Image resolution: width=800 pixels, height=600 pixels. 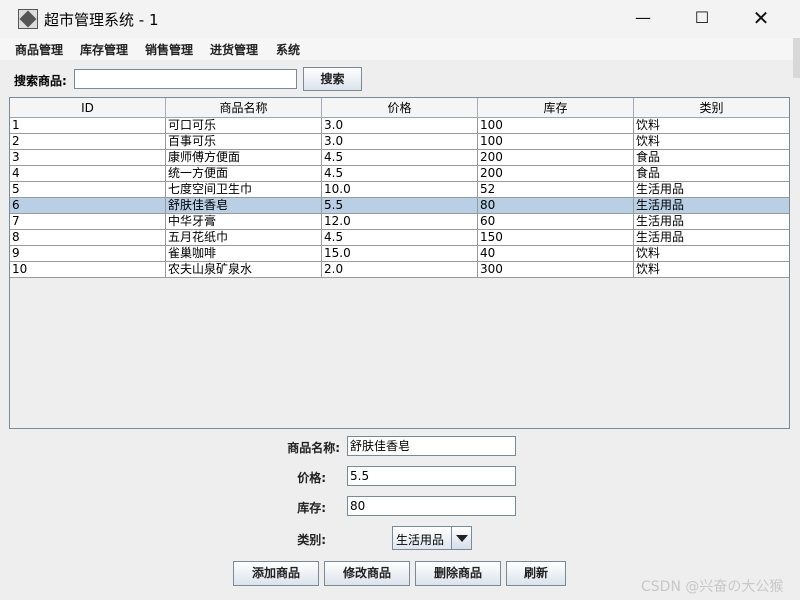 I want to click on title-bar: 超市管理系统 - 1 — ☐ ✕, so click(x=400, y=19).